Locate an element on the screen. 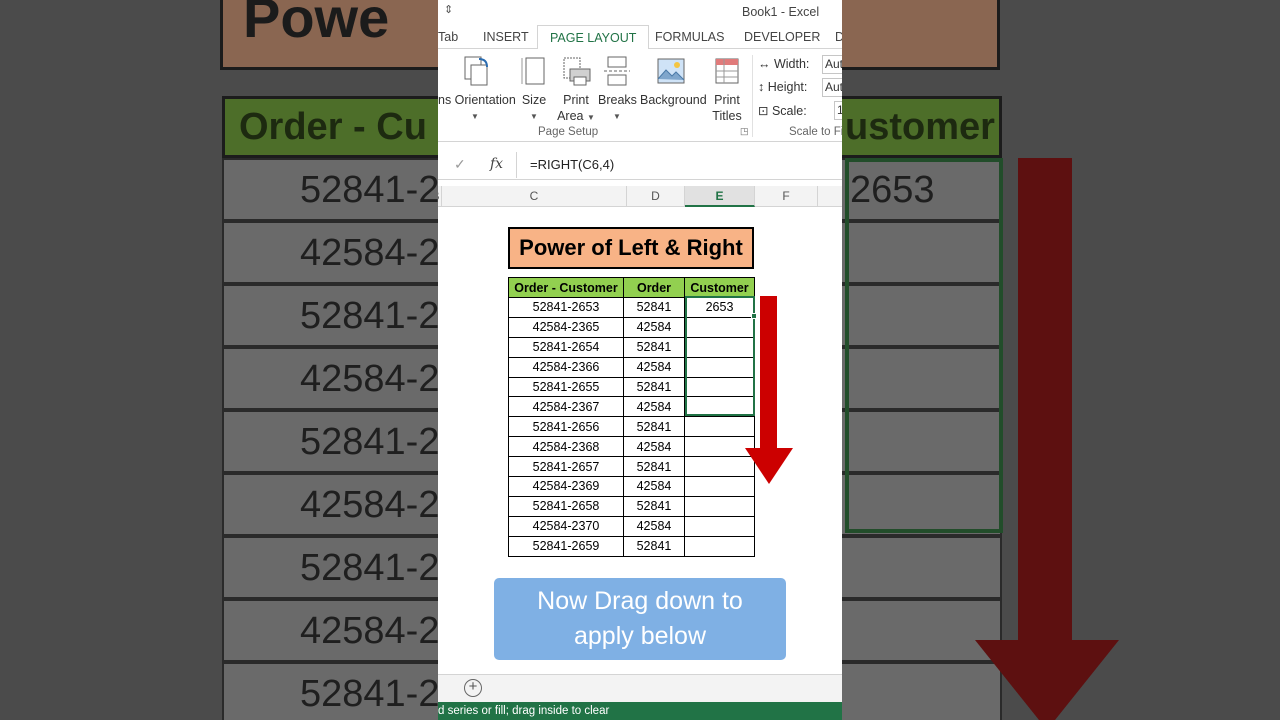  height-label: Height: is located at coordinates (787, 87).